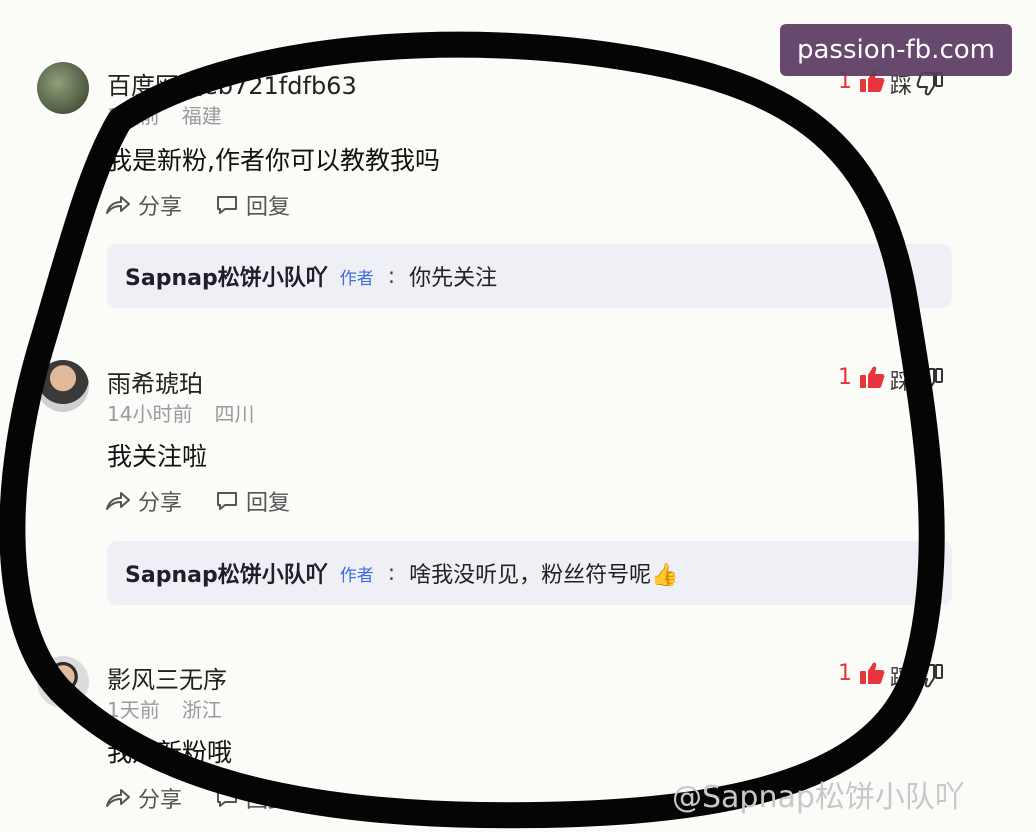 The height and width of the screenshot is (832, 1036). I want to click on reply-text: 你先关注, so click(453, 278).